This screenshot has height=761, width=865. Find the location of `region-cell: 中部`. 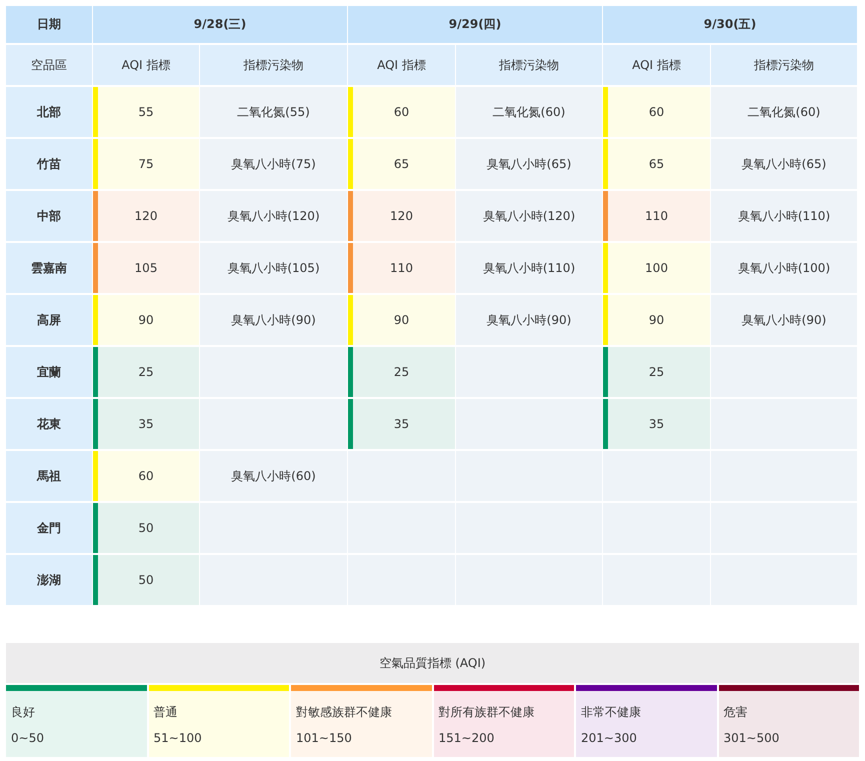

region-cell: 中部 is located at coordinates (49, 216).